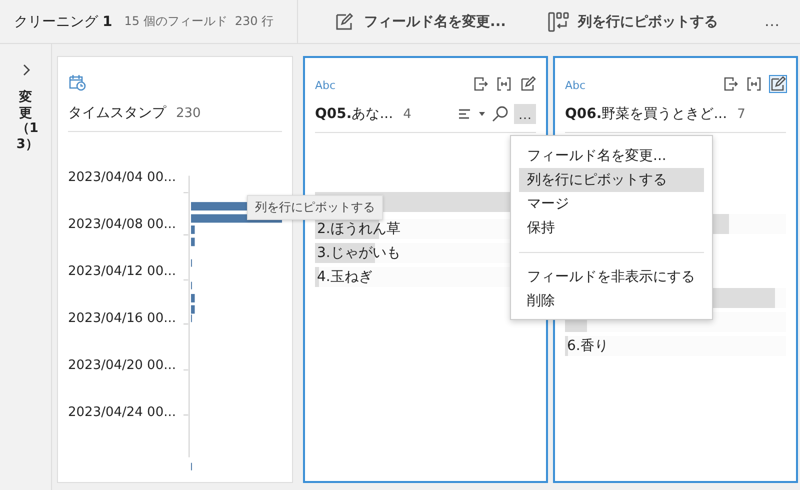 The width and height of the screenshot is (800, 490). What do you see at coordinates (117, 113) in the screenshot?
I see `field-name: タイムスタンプ` at bounding box center [117, 113].